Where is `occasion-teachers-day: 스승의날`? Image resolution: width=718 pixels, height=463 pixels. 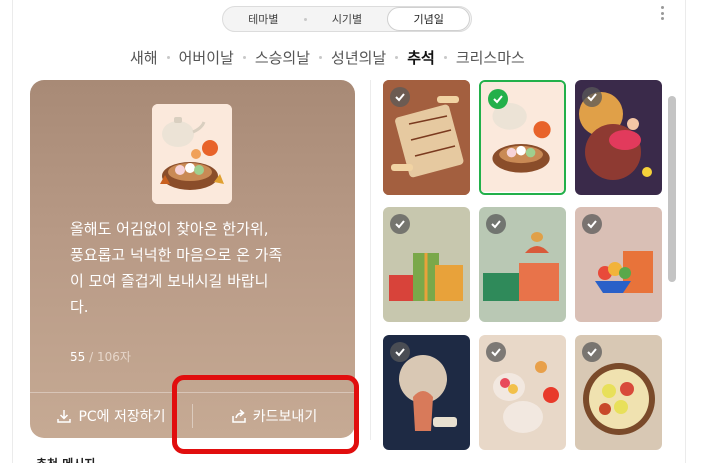
occasion-teachers-day: 스승의날 is located at coordinates (282, 57).